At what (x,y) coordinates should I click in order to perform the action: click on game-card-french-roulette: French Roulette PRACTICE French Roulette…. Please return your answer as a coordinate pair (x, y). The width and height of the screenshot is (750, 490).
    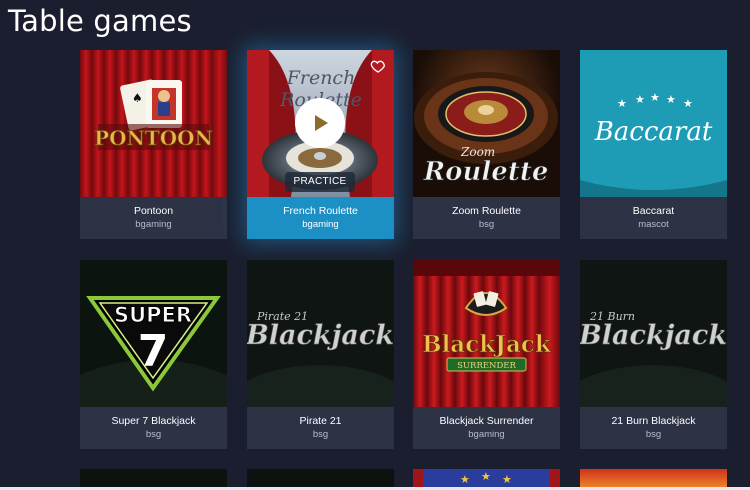
    Looking at the image, I should click on (320, 144).